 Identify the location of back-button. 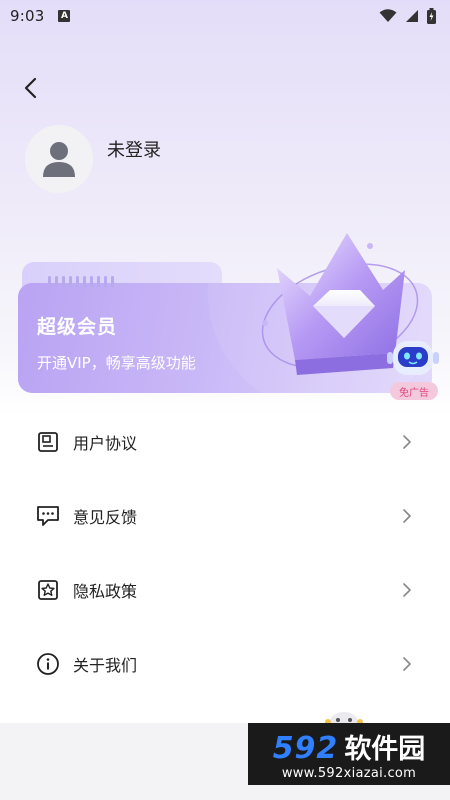
(30, 88).